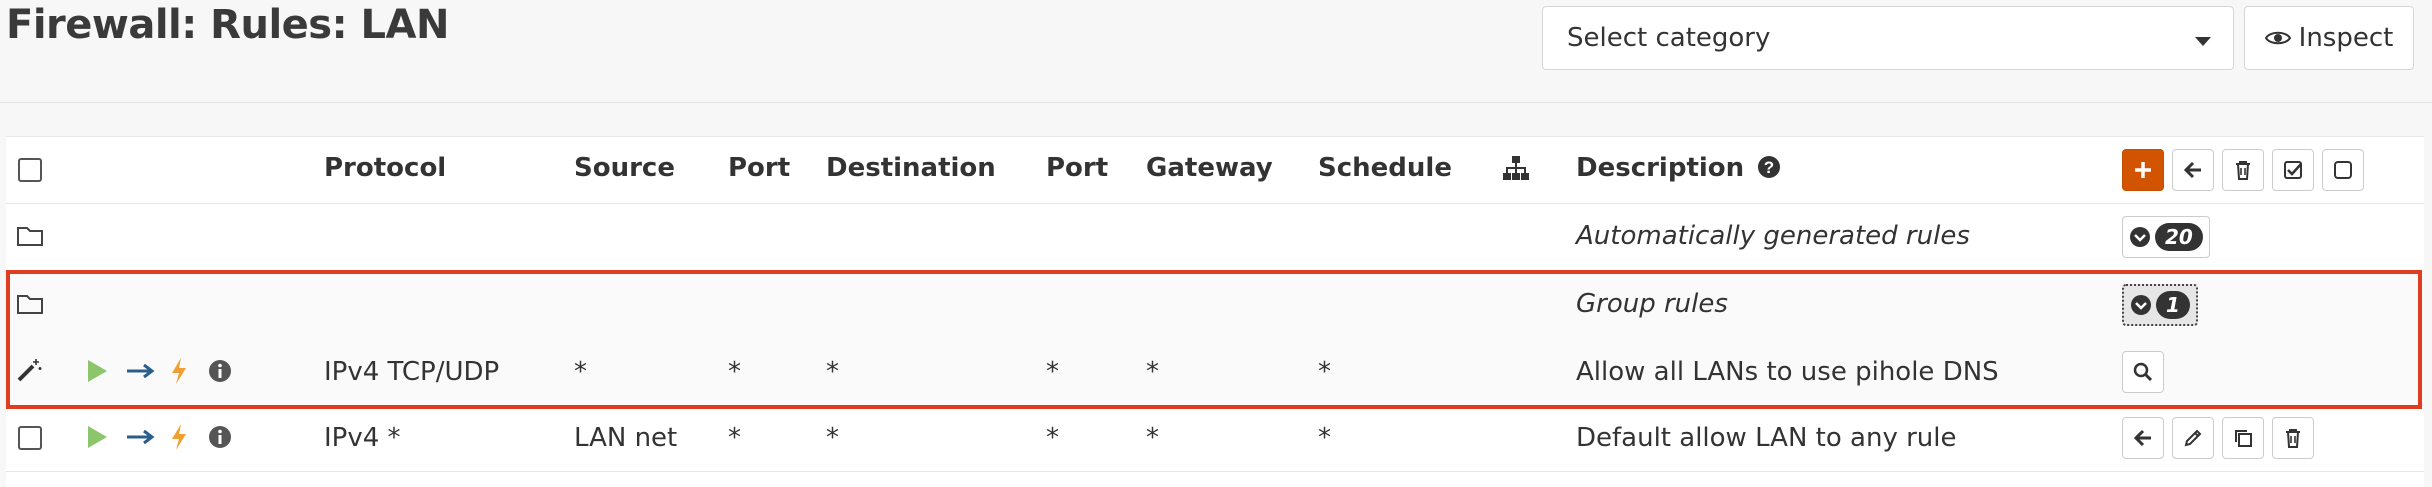 Image resolution: width=2432 pixels, height=487 pixels. Describe the element at coordinates (580, 372) in the screenshot. I see `rule-source: *` at that location.